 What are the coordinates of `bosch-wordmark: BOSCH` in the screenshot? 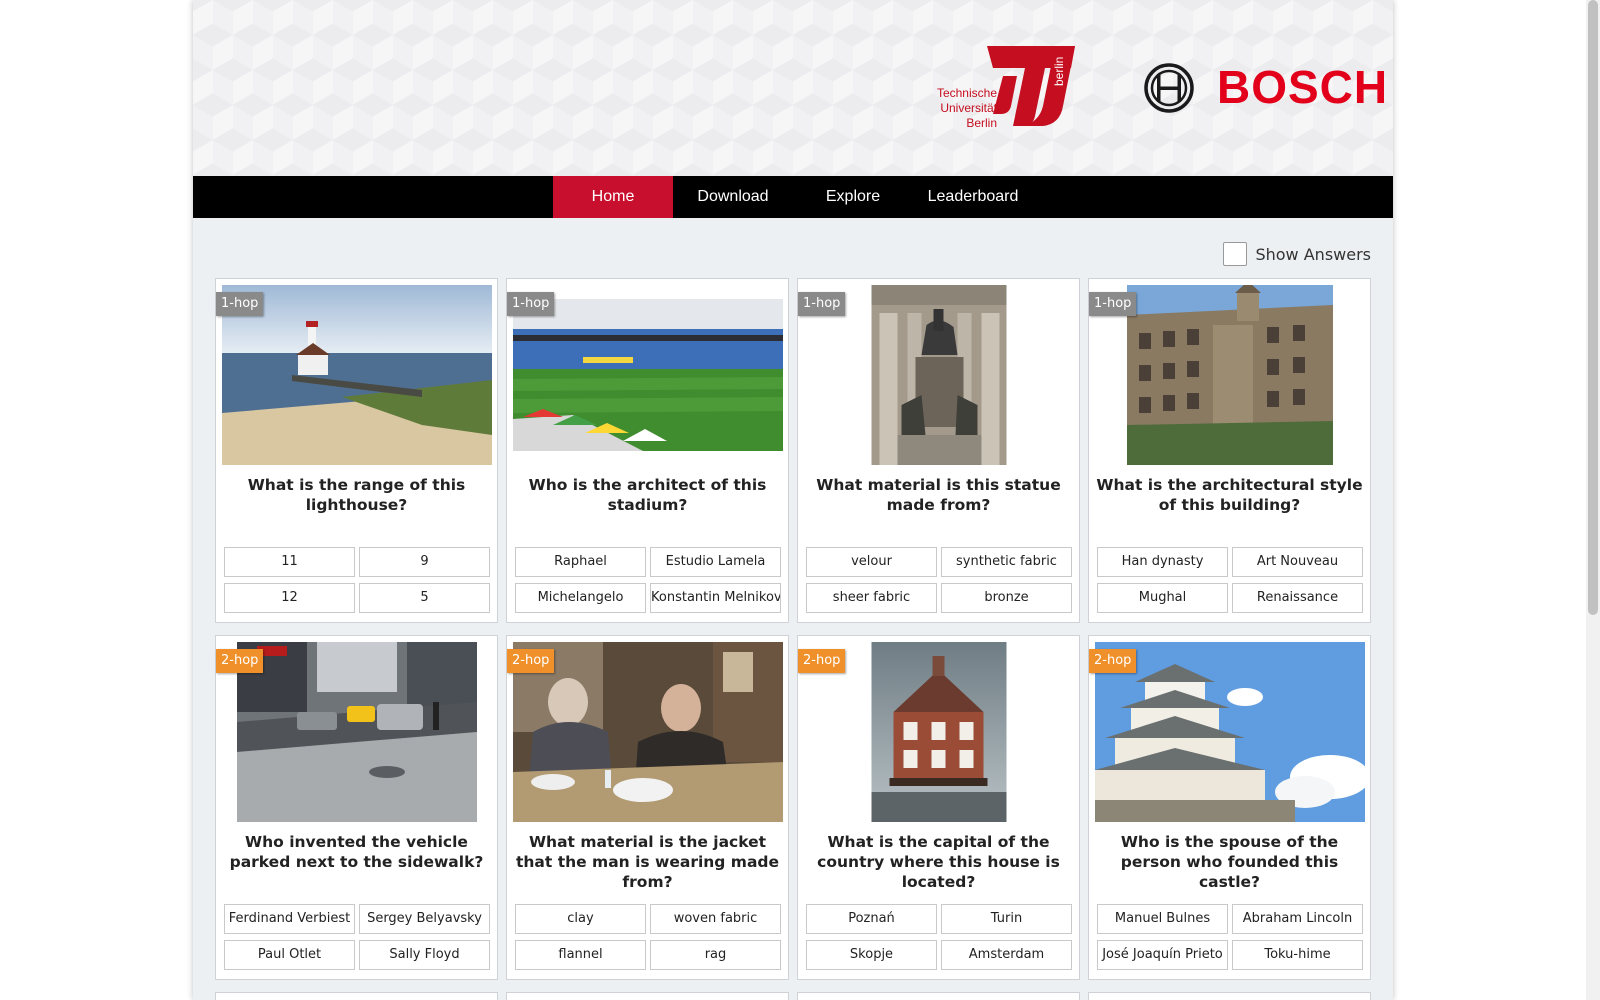 It's located at (1302, 87).